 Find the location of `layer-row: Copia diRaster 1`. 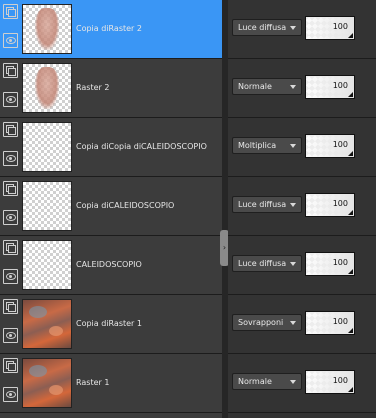

layer-row: Copia diRaster 1 is located at coordinates (111, 324).